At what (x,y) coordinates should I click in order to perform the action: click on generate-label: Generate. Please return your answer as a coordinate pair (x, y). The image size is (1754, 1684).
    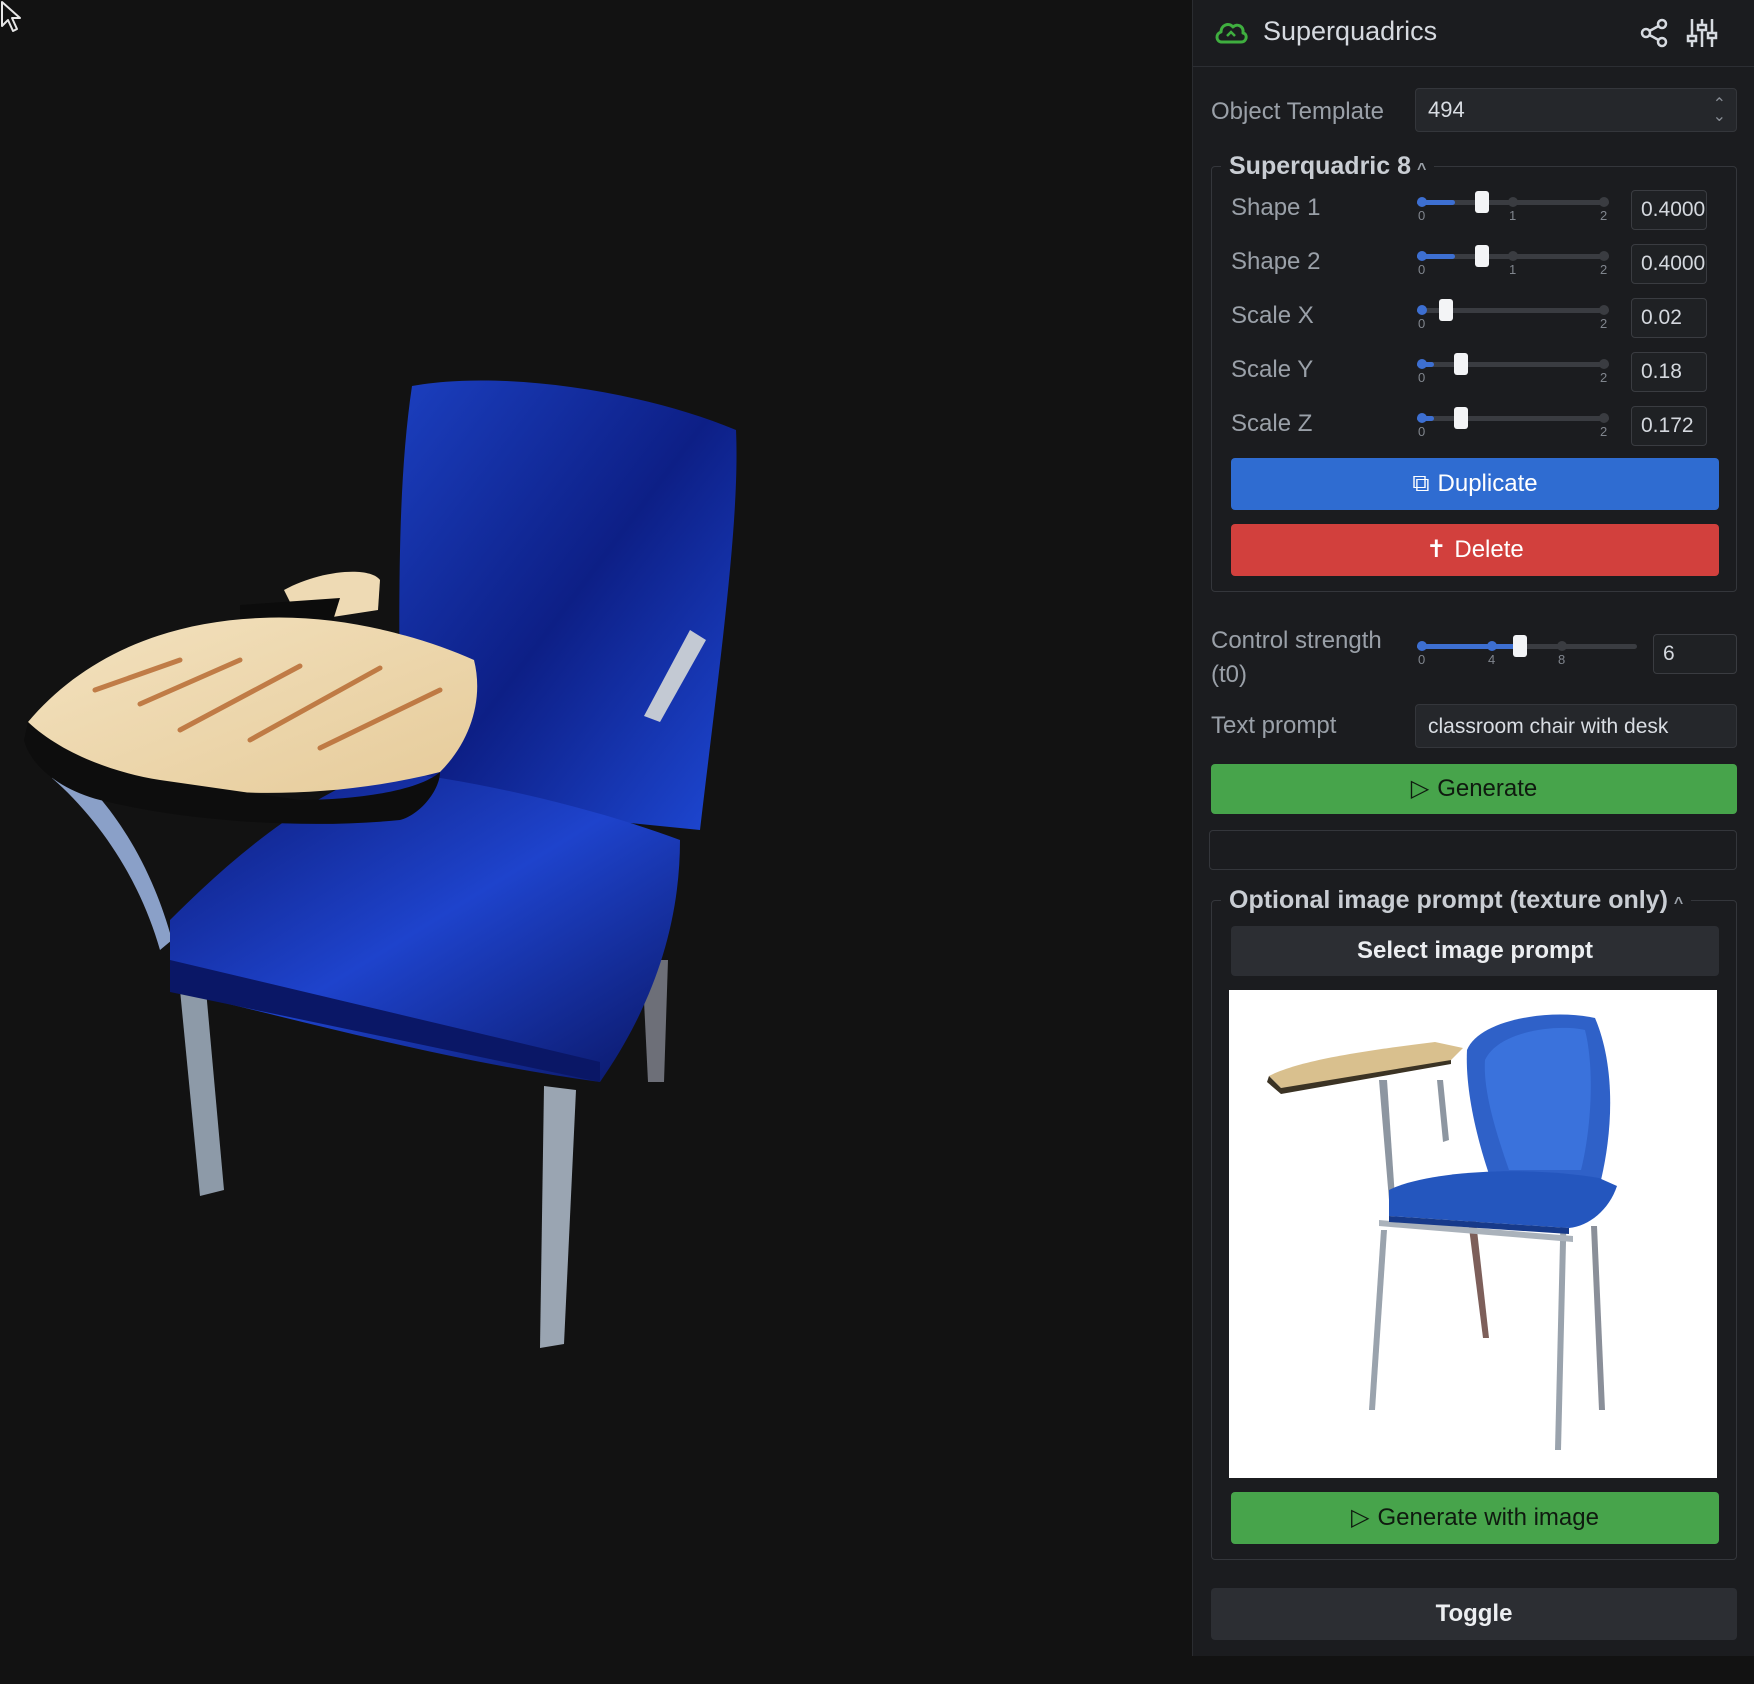
    Looking at the image, I should click on (1487, 788).